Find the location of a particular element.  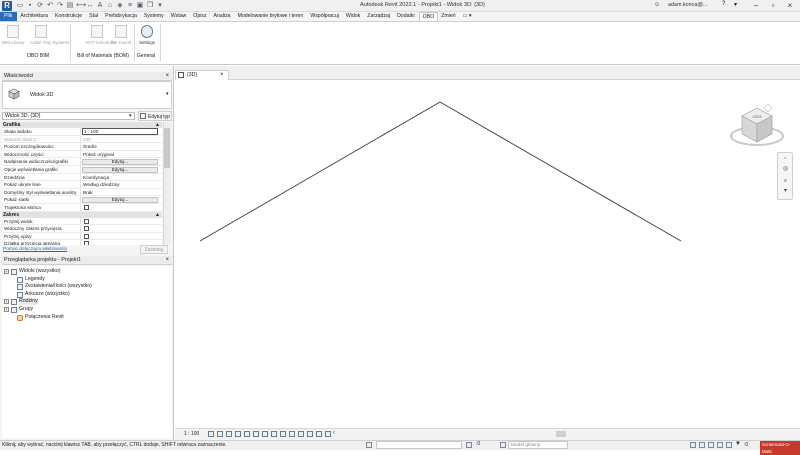

tab-analiza: Analiza is located at coordinates (223, 16).